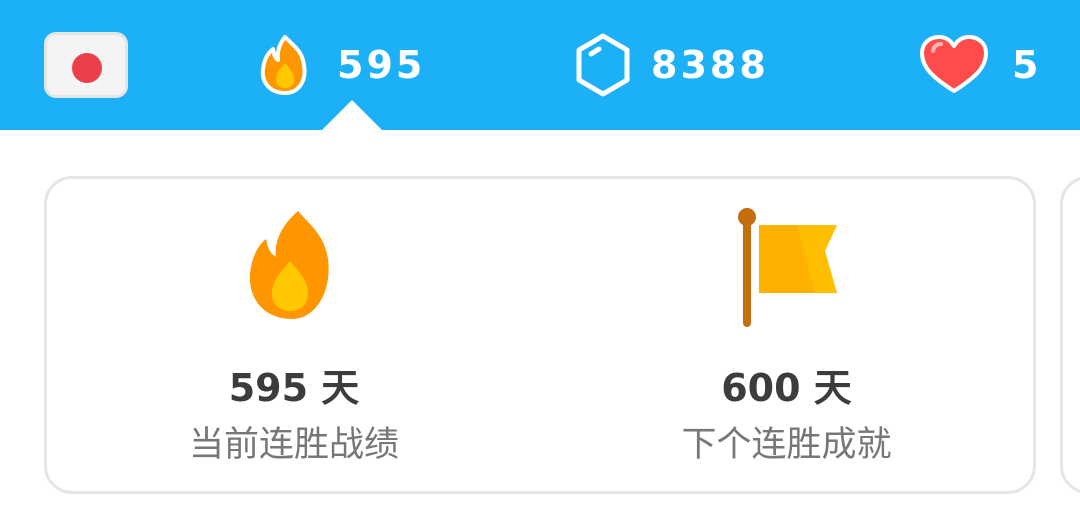  What do you see at coordinates (293, 445) in the screenshot?
I see `current-streak-label: 当前连胜战绩` at bounding box center [293, 445].